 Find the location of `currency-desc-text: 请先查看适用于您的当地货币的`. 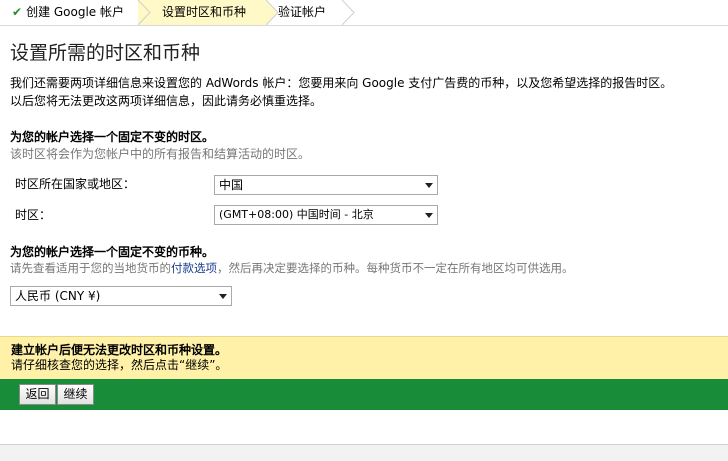

currency-desc-text: 请先查看适用于您的当地货币的 is located at coordinates (90, 268).